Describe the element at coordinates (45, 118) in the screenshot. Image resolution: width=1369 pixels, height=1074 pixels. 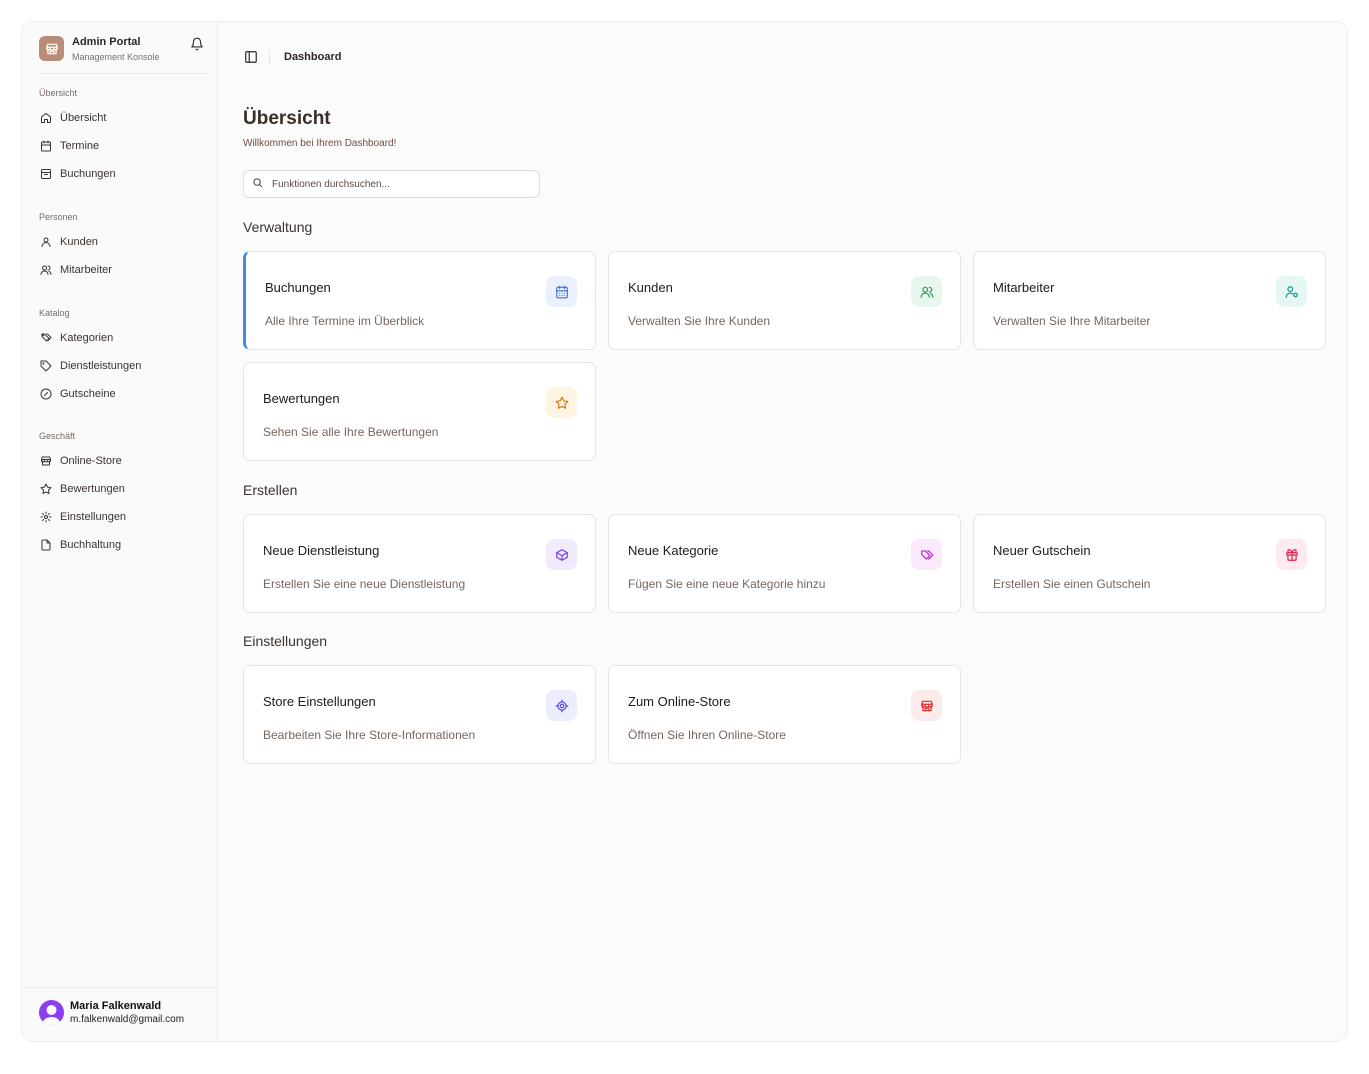
I see `home-icon` at that location.